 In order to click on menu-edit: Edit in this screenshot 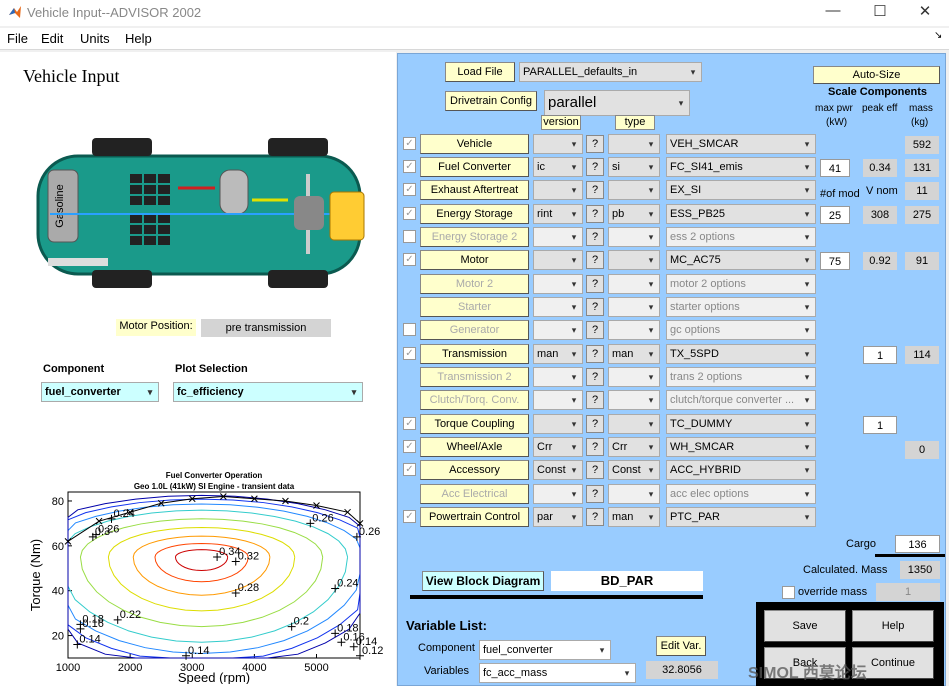, I will do `click(52, 38)`.